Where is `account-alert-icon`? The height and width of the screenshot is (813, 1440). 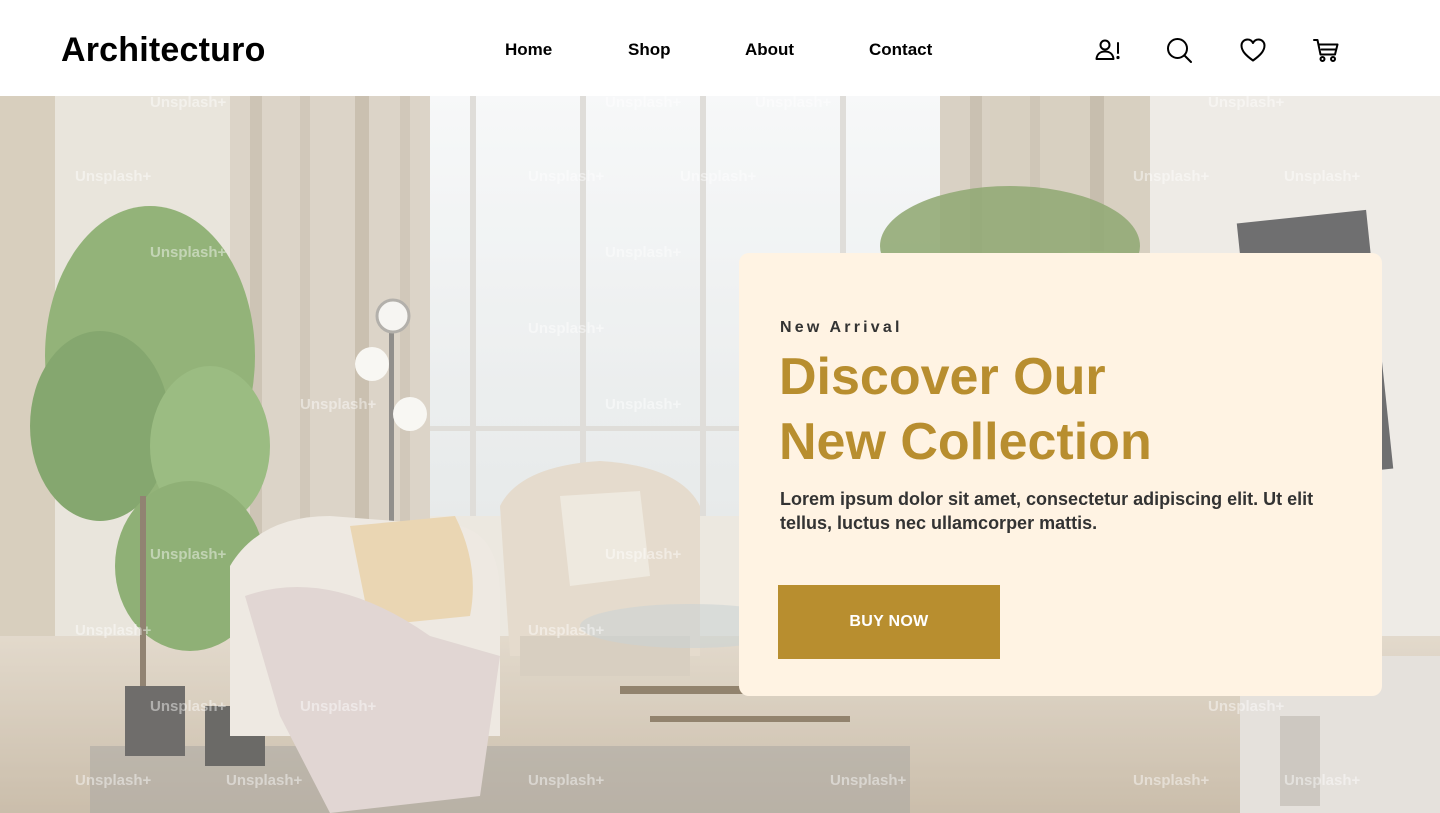
account-alert-icon is located at coordinates (1107, 50).